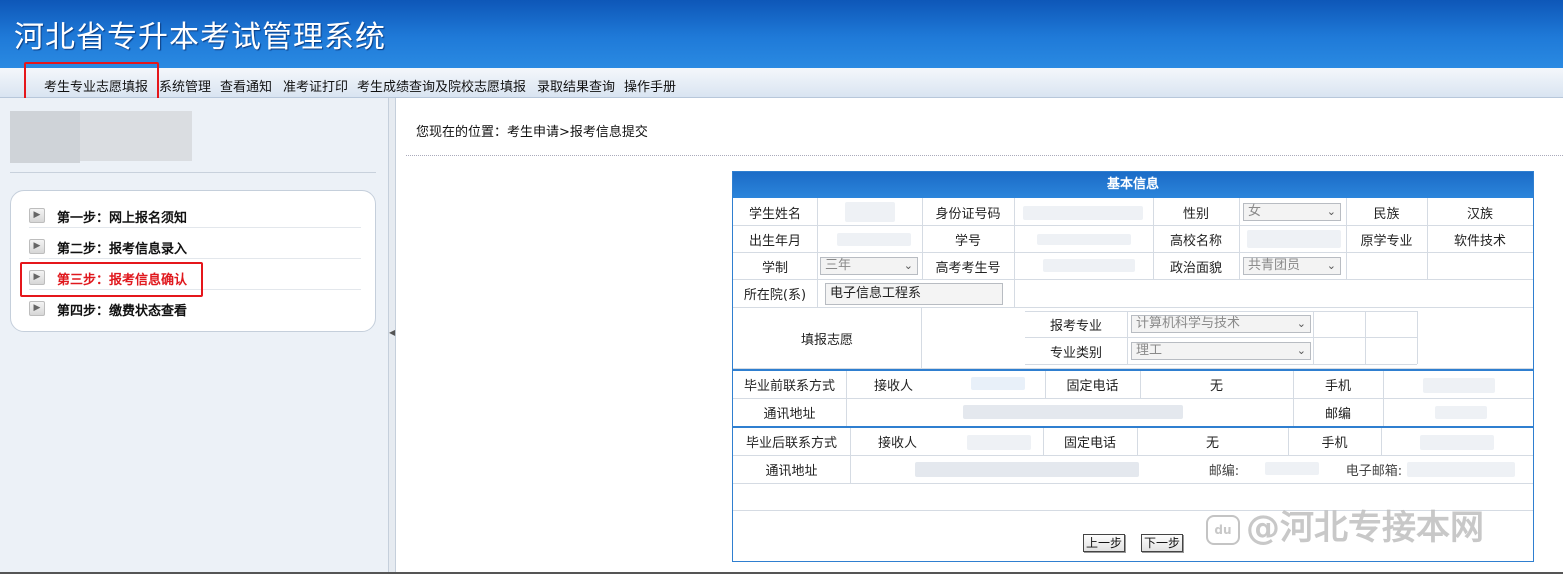 This screenshot has width=1563, height=574. What do you see at coordinates (441, 85) in the screenshot?
I see `menu-item-scores: 考生成绩查询及院校志愿填报` at bounding box center [441, 85].